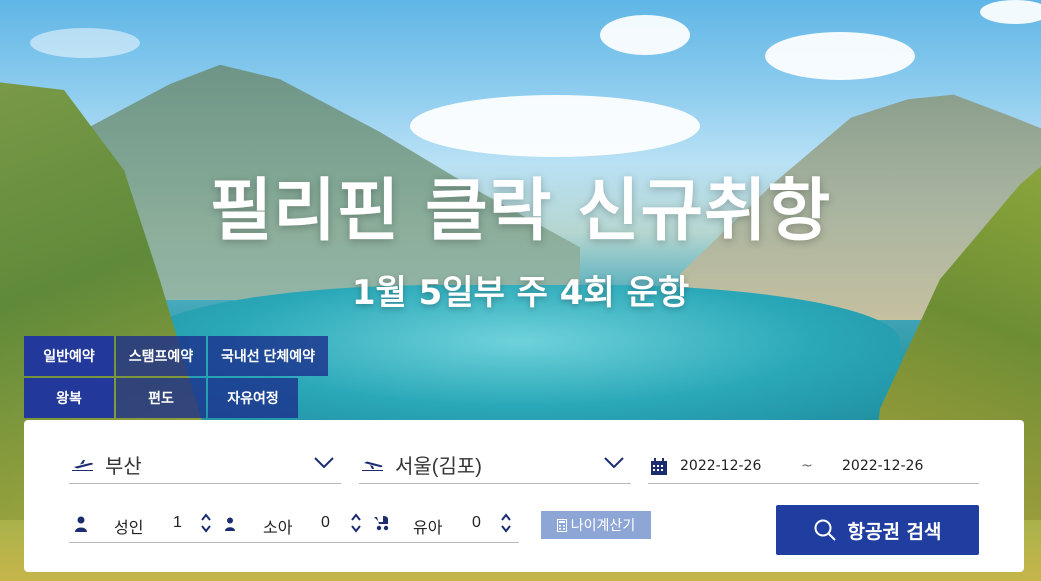 The height and width of the screenshot is (581, 1041). I want to click on stroller-icon, so click(381, 523).